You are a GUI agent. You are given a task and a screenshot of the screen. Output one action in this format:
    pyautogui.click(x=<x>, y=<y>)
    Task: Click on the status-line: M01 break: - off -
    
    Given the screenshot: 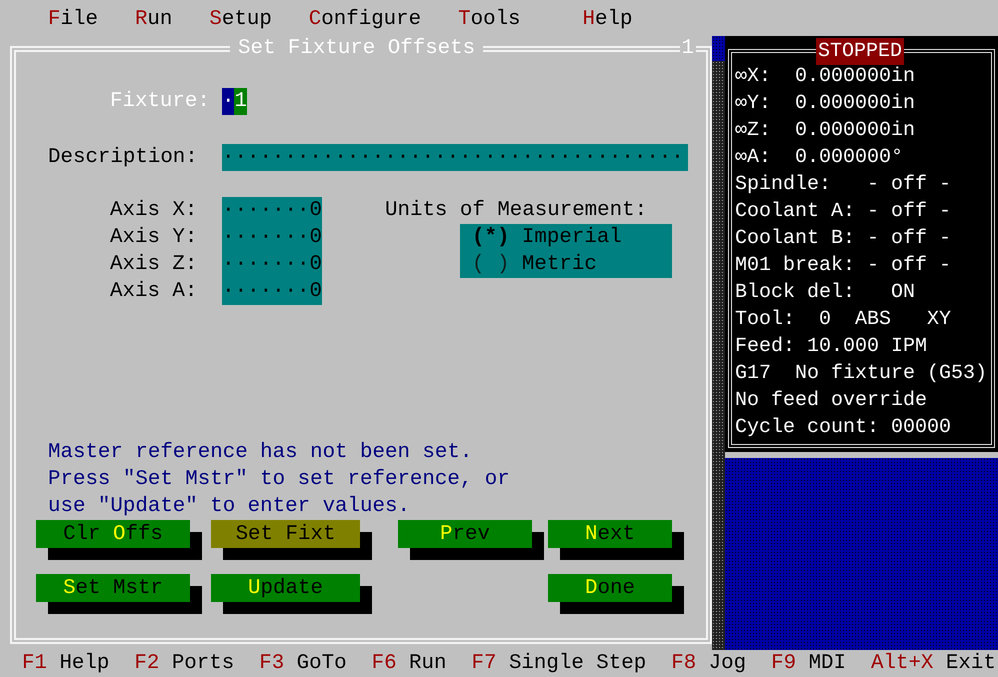 What is the action you would take?
    pyautogui.click(x=843, y=266)
    